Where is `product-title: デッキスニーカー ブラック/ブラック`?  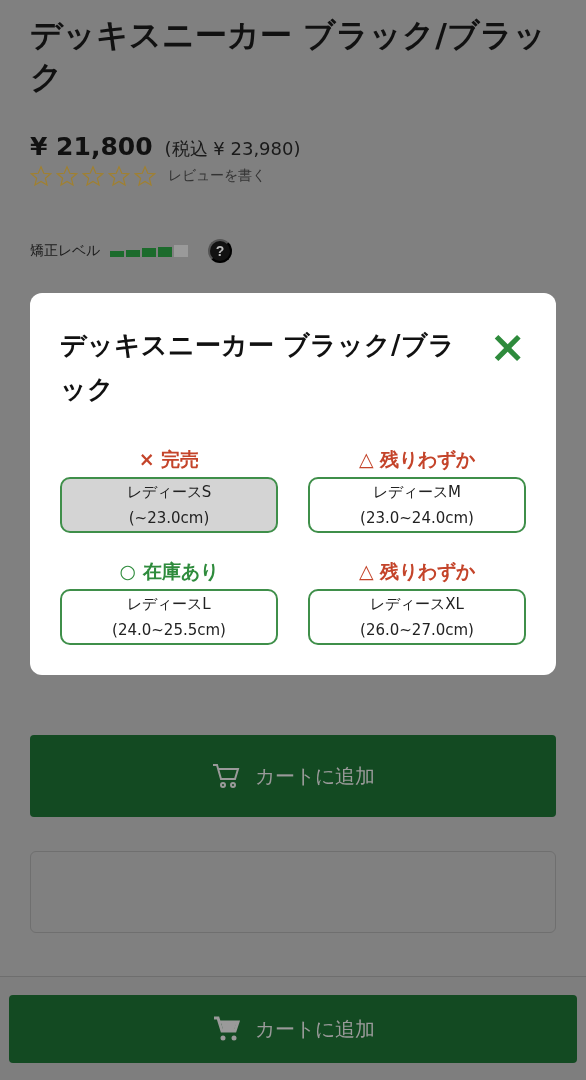 product-title: デッキスニーカー ブラック/ブラック is located at coordinates (288, 56).